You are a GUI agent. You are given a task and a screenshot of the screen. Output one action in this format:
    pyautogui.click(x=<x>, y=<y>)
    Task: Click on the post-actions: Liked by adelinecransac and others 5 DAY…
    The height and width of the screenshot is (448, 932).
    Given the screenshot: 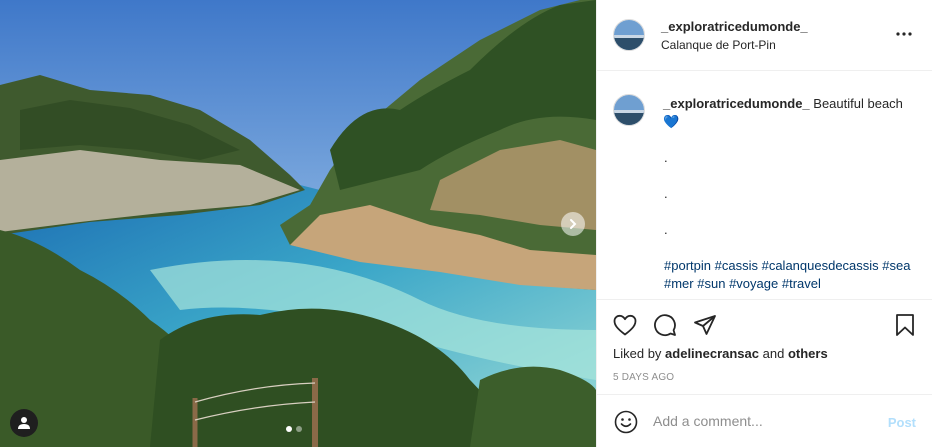 What is the action you would take?
    pyautogui.click(x=764, y=347)
    